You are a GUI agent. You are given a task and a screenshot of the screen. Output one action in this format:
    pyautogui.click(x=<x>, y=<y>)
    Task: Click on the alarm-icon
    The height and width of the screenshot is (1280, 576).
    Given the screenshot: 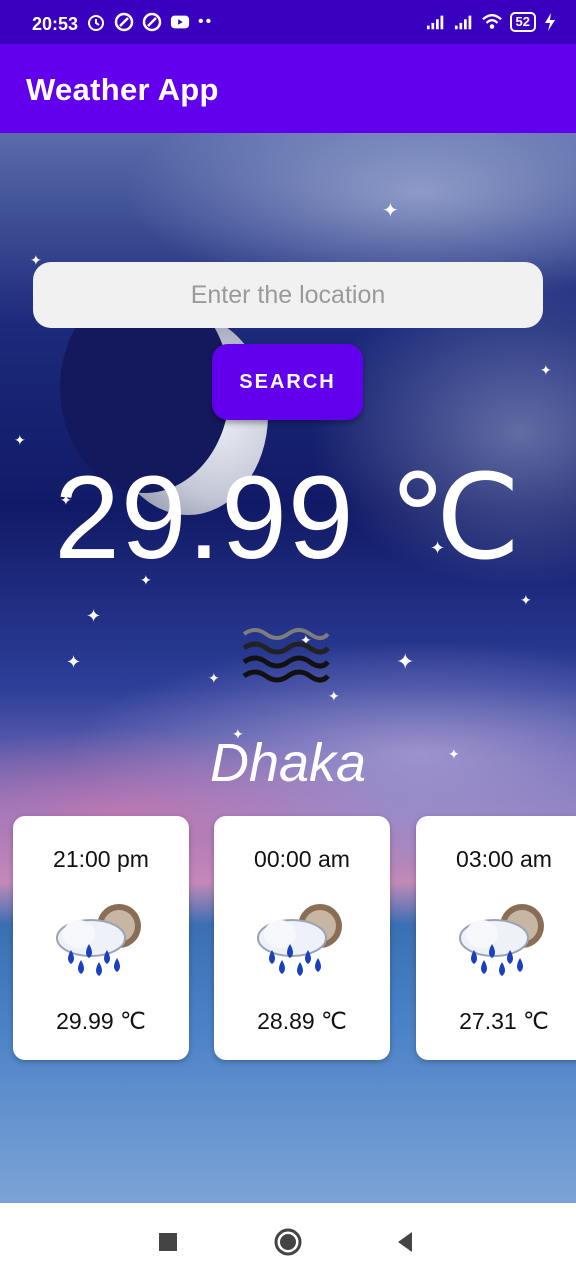 What is the action you would take?
    pyautogui.click(x=96, y=23)
    